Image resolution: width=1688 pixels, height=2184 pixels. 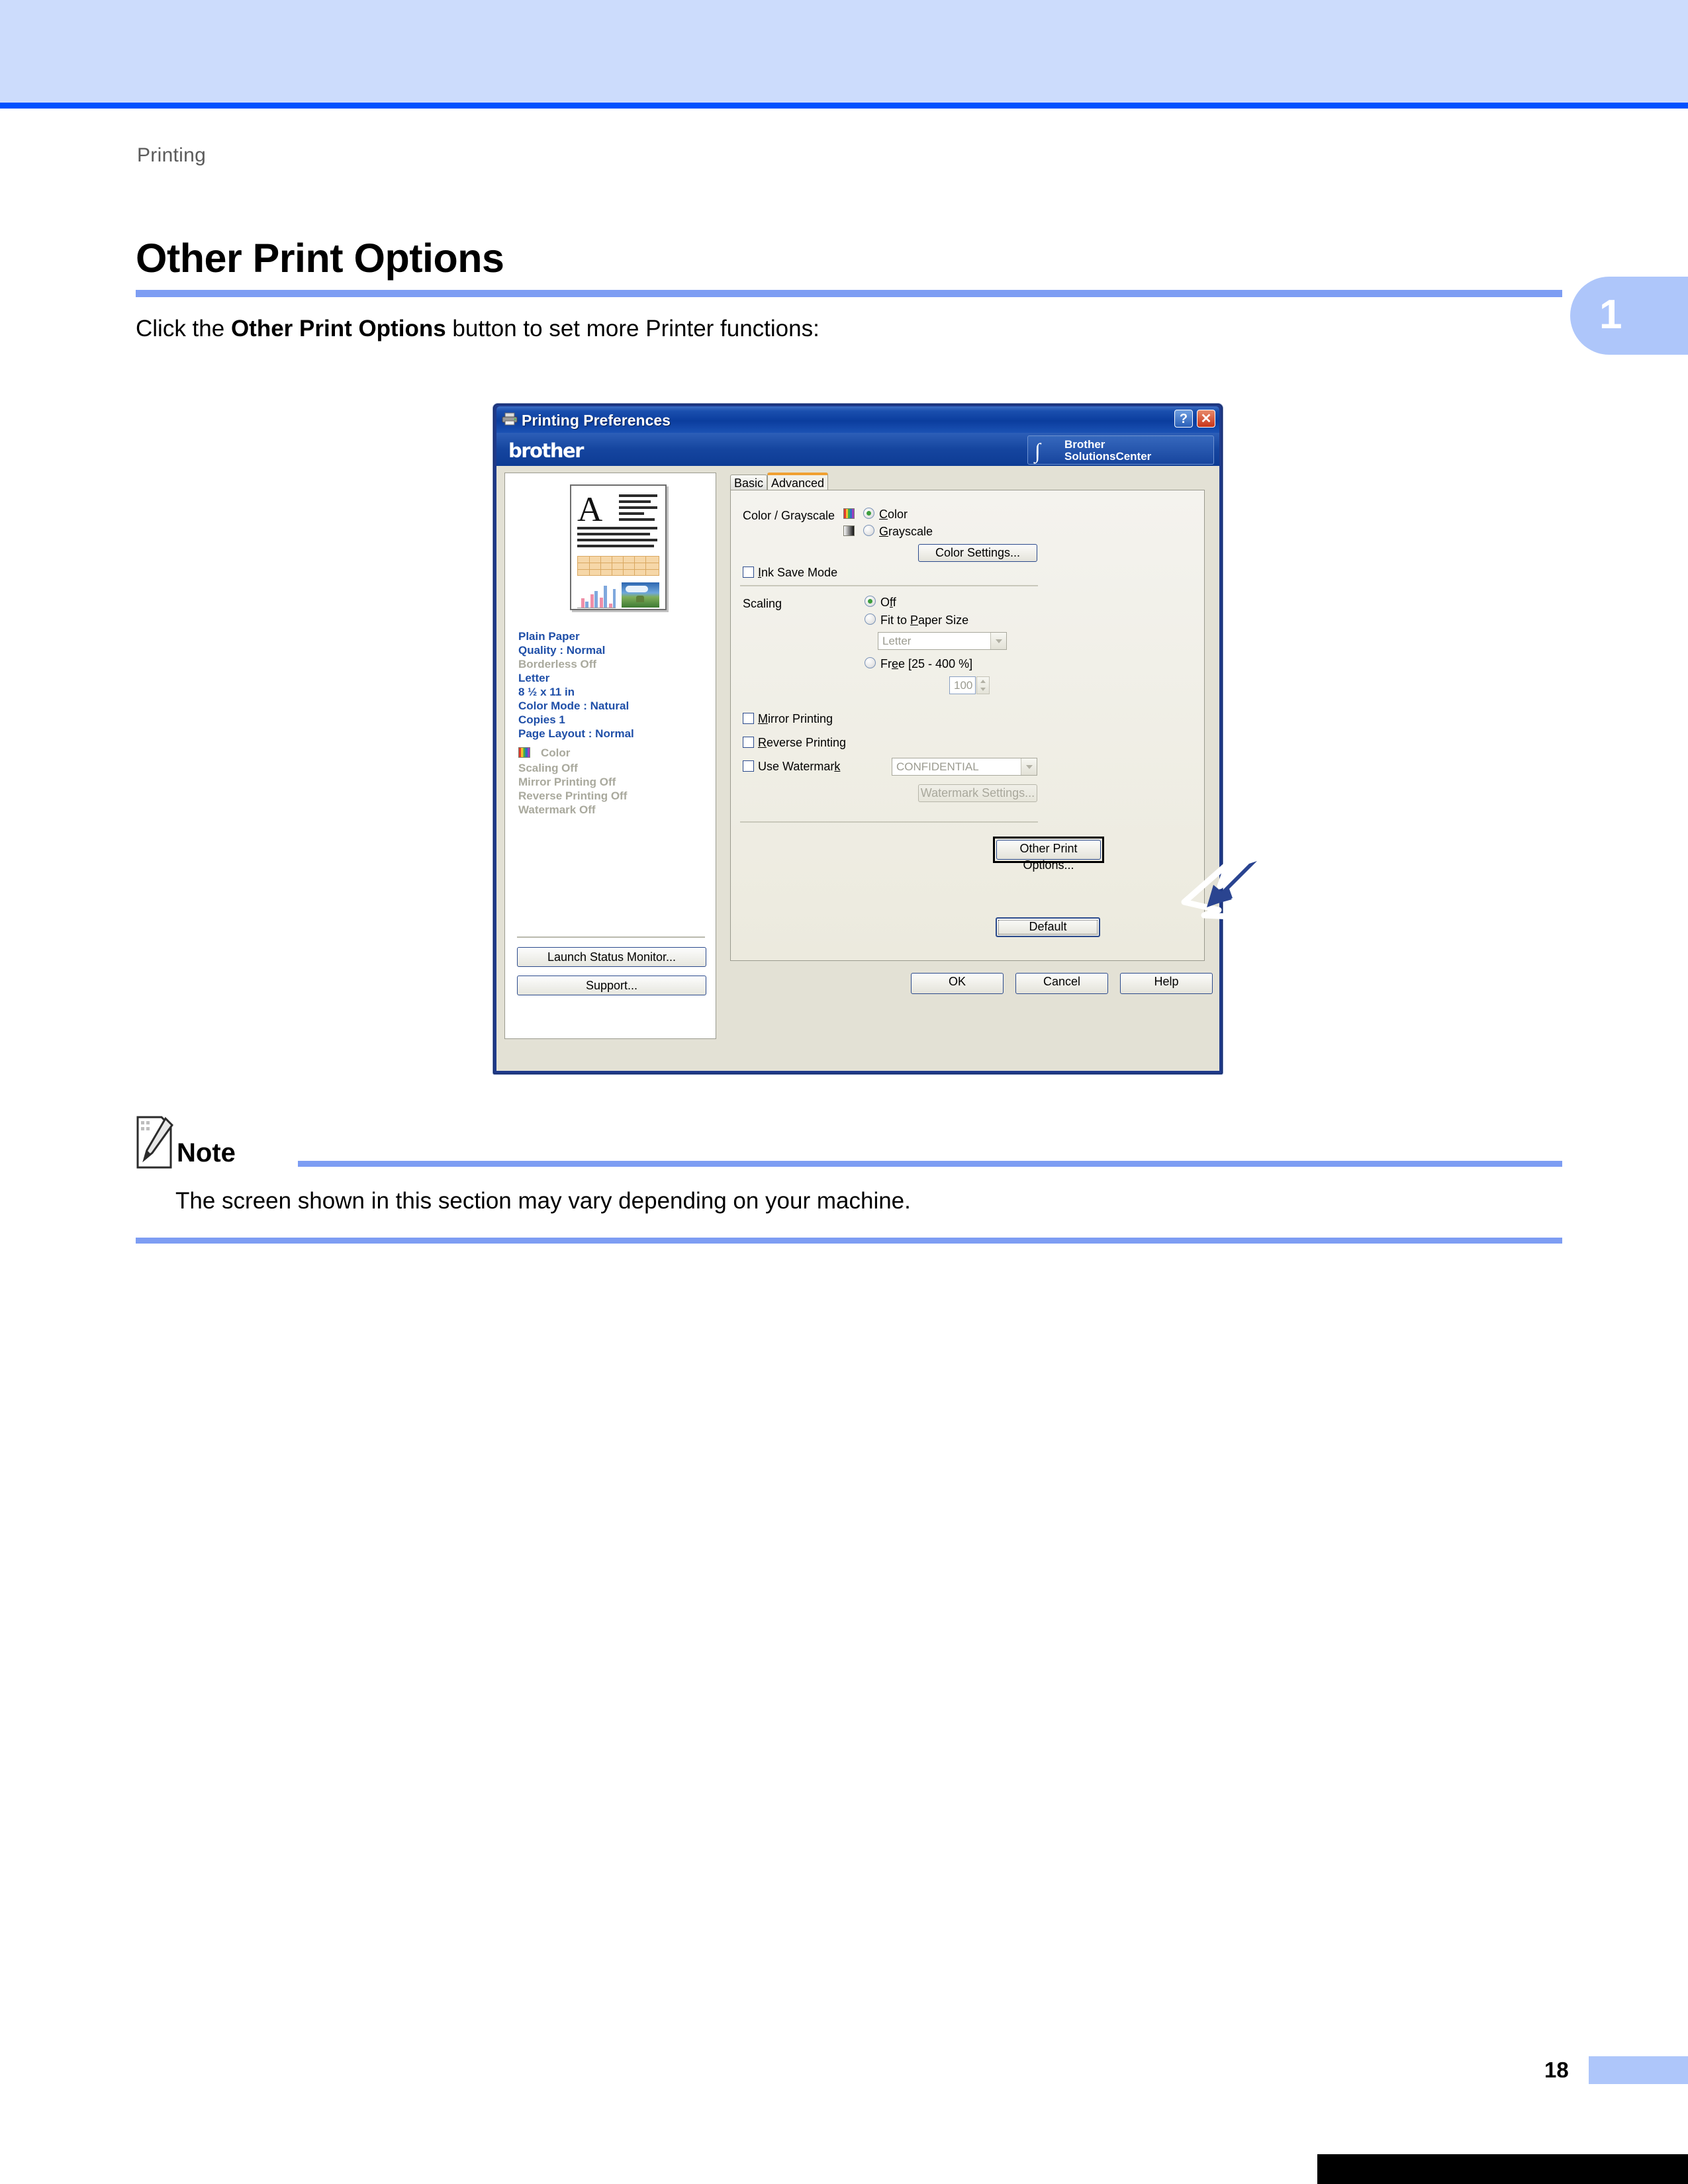 What do you see at coordinates (748, 742) in the screenshot?
I see `checkbox-reverse-printing` at bounding box center [748, 742].